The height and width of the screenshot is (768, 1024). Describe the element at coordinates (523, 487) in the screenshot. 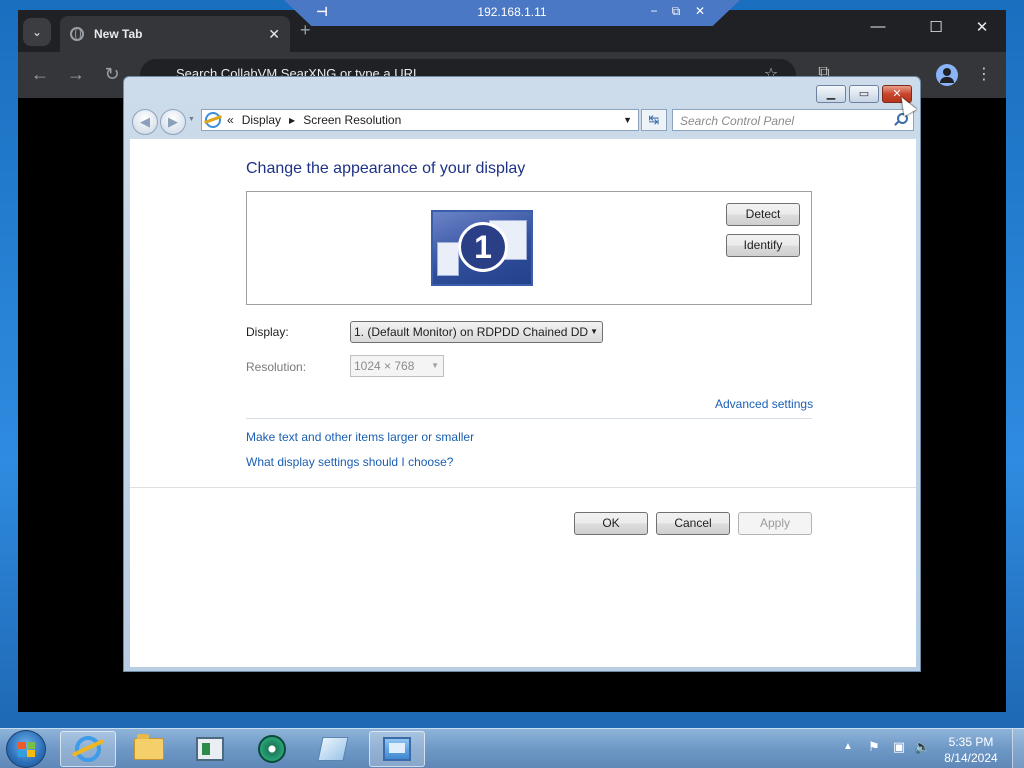

I see `footer-divider` at that location.